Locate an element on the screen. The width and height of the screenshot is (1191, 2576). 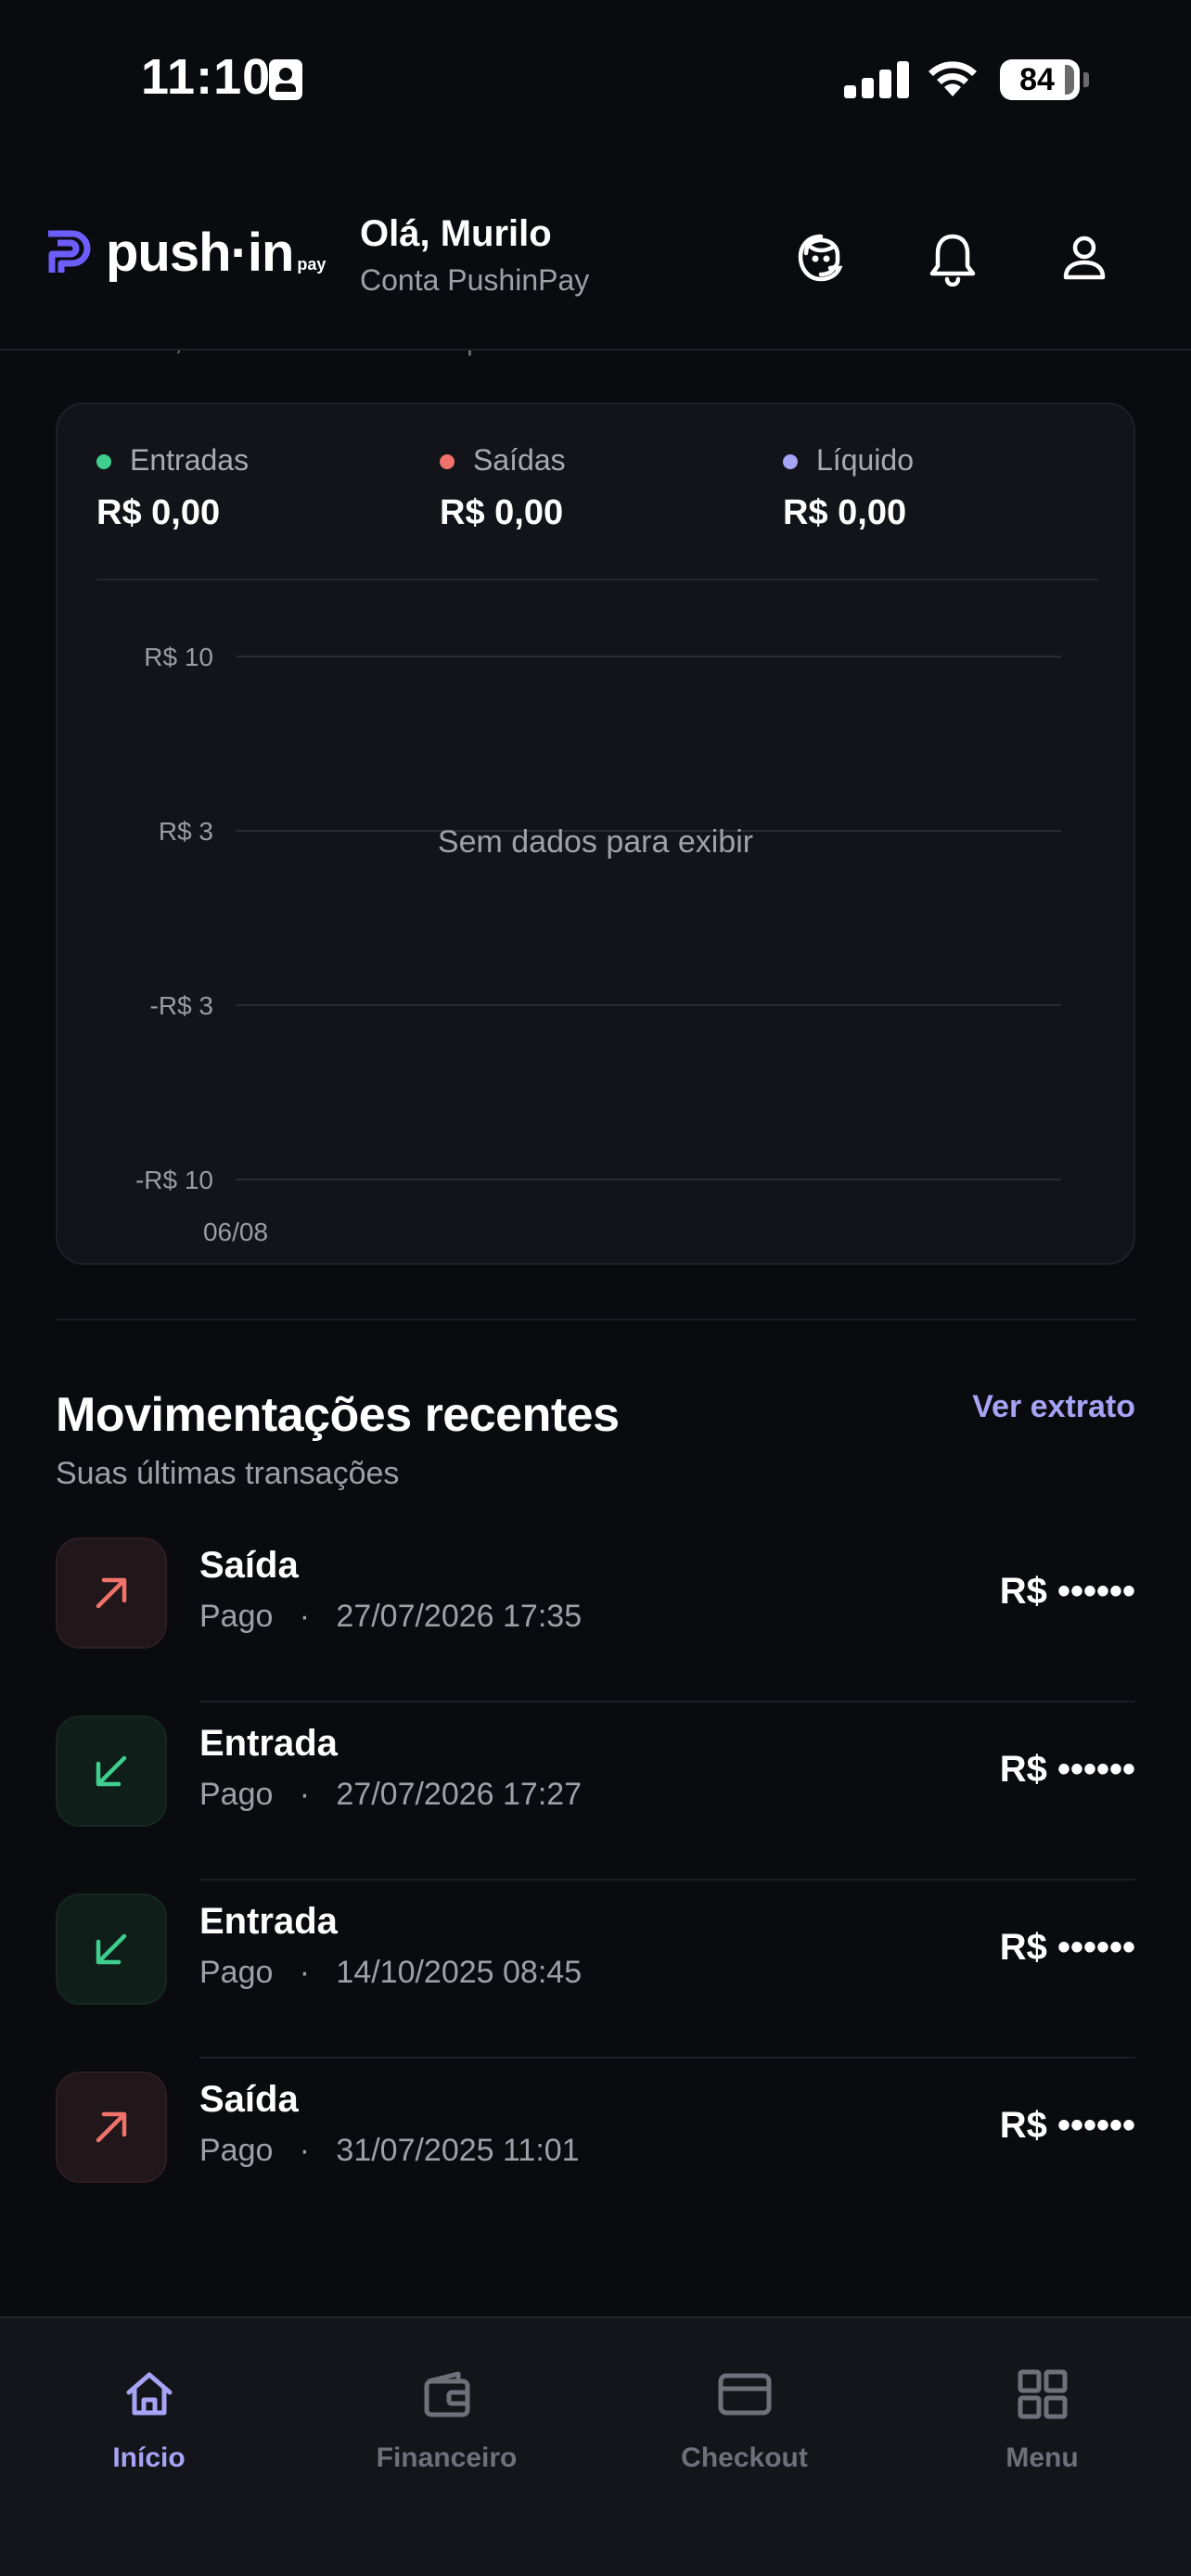
transaction-datetime: 27/07/2026 17:35 is located at coordinates (459, 1617).